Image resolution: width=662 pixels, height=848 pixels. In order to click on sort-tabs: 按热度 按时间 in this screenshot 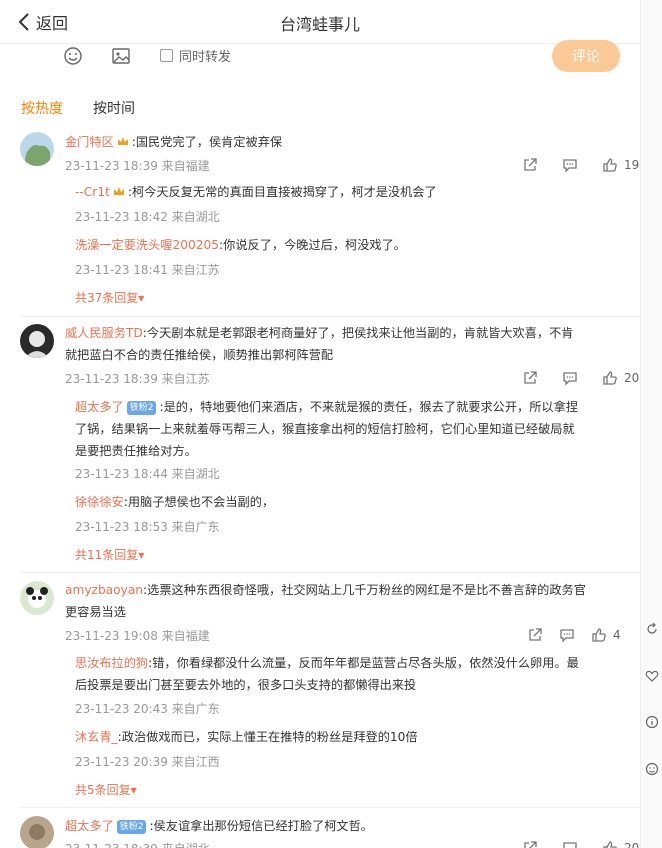, I will do `click(78, 108)`.